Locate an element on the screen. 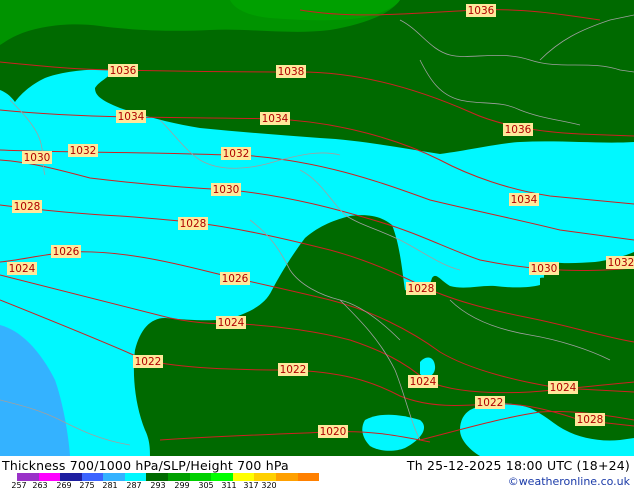 The height and width of the screenshot is (490, 634). svg-text: 1020 is located at coordinates (333, 432).